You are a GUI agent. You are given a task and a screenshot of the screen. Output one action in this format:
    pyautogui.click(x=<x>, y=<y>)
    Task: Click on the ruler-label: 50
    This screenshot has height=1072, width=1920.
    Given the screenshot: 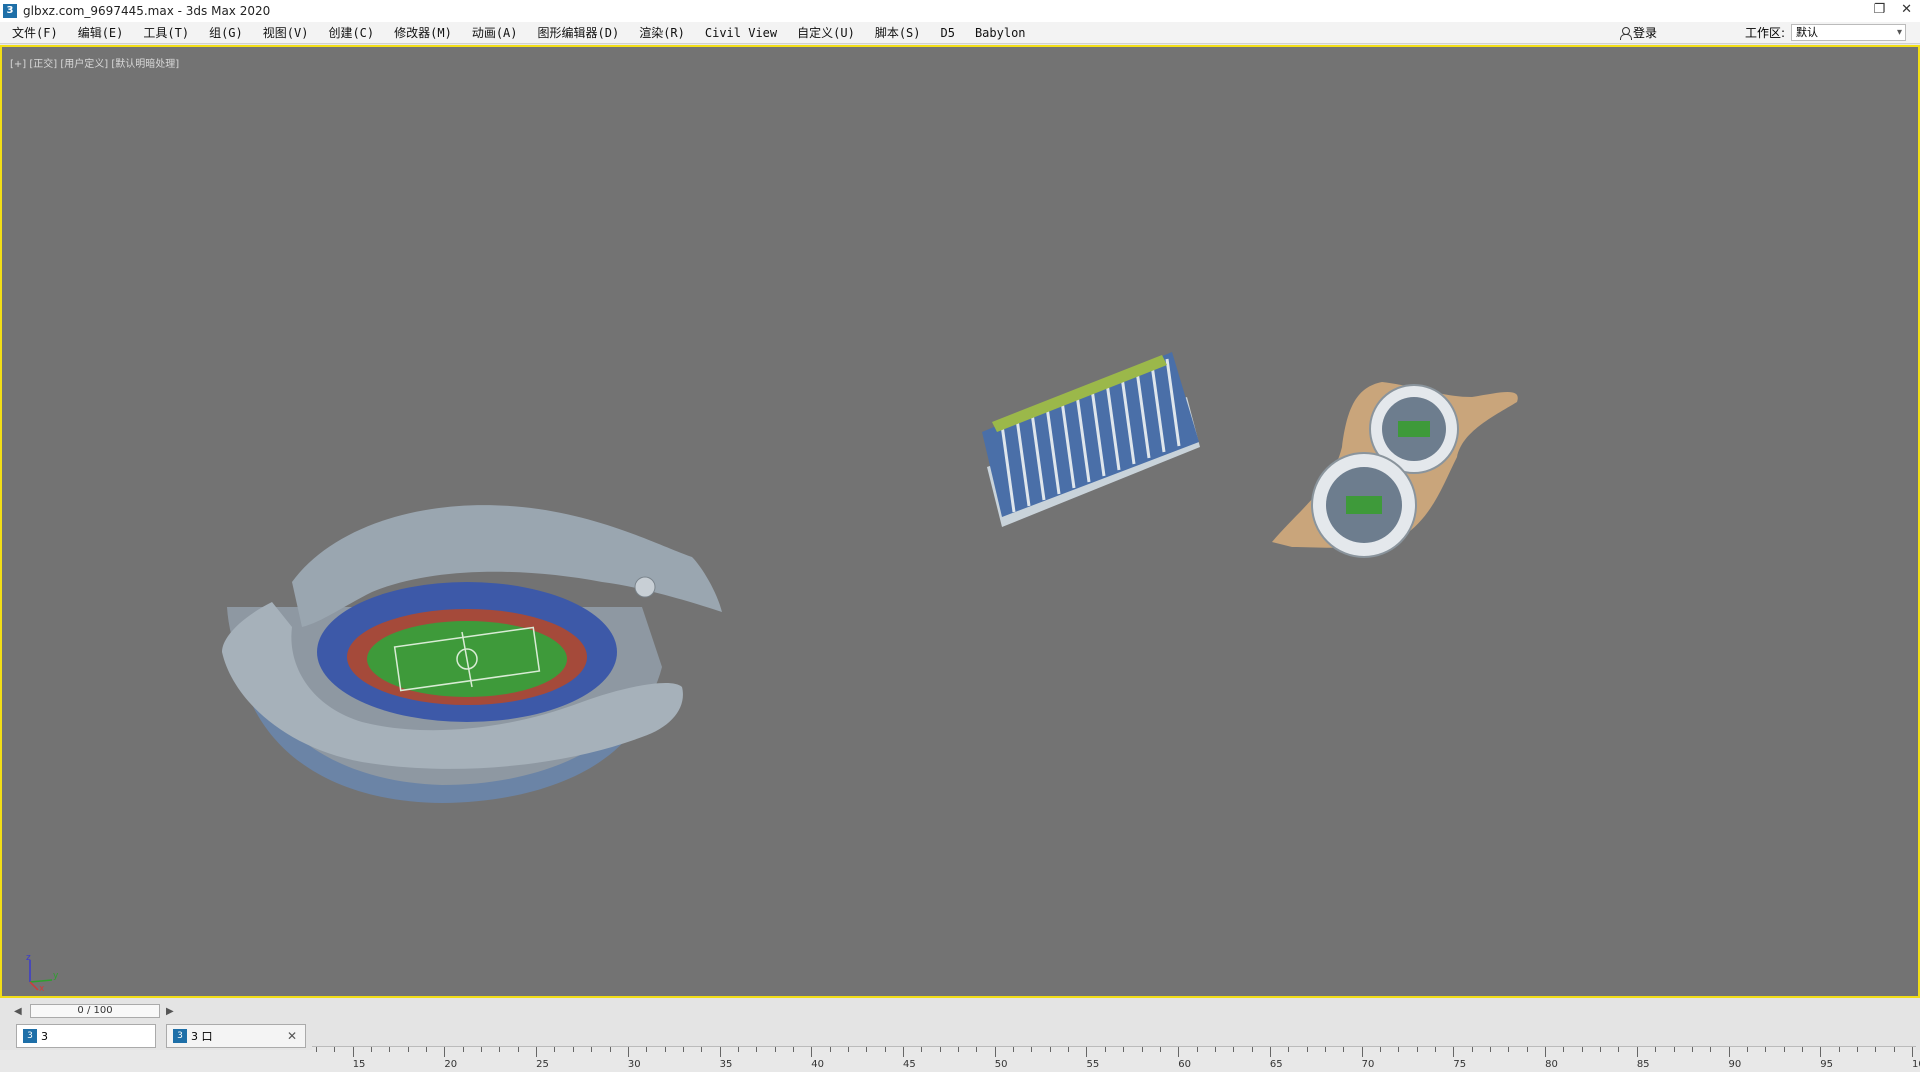 What is the action you would take?
    pyautogui.click(x=1001, y=1064)
    